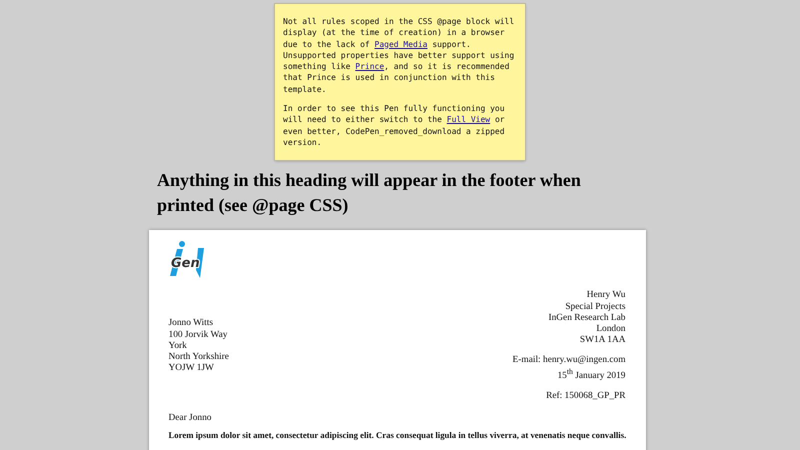  I want to click on letter-body: Lorem ipsum dolor sit amet, consectetur adipiscing elit. Cras consequat ligula in tellus viverra, at venenatis neque convallis., so click(397, 436).